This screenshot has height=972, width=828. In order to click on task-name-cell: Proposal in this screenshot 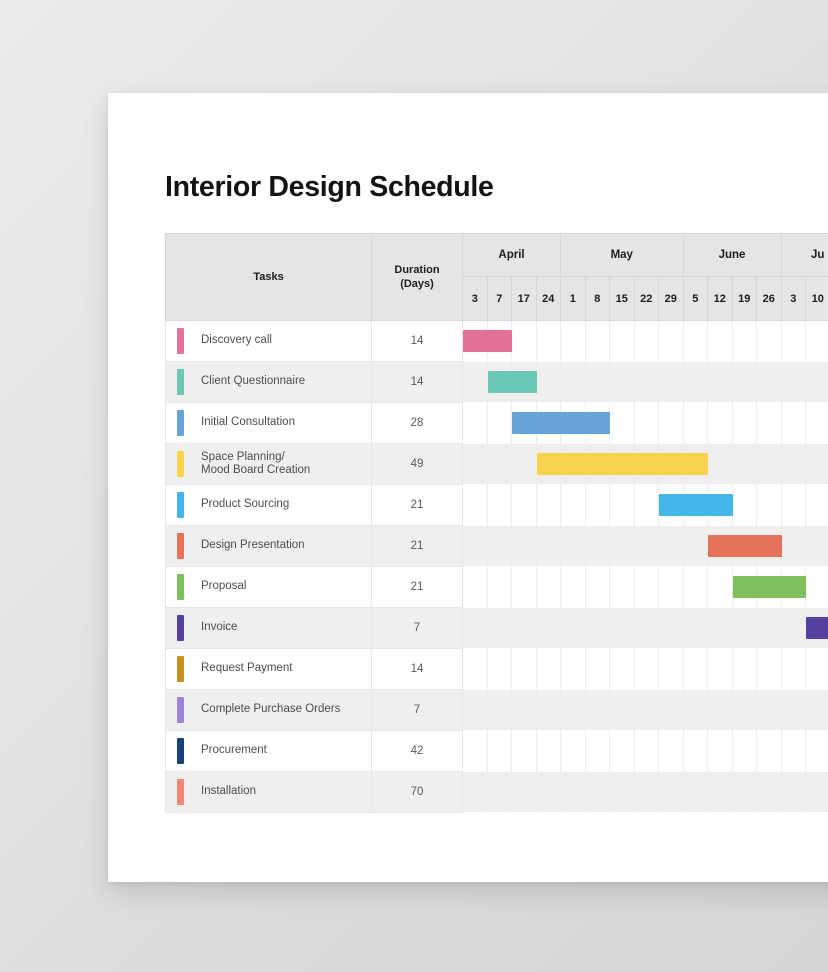, I will do `click(268, 587)`.